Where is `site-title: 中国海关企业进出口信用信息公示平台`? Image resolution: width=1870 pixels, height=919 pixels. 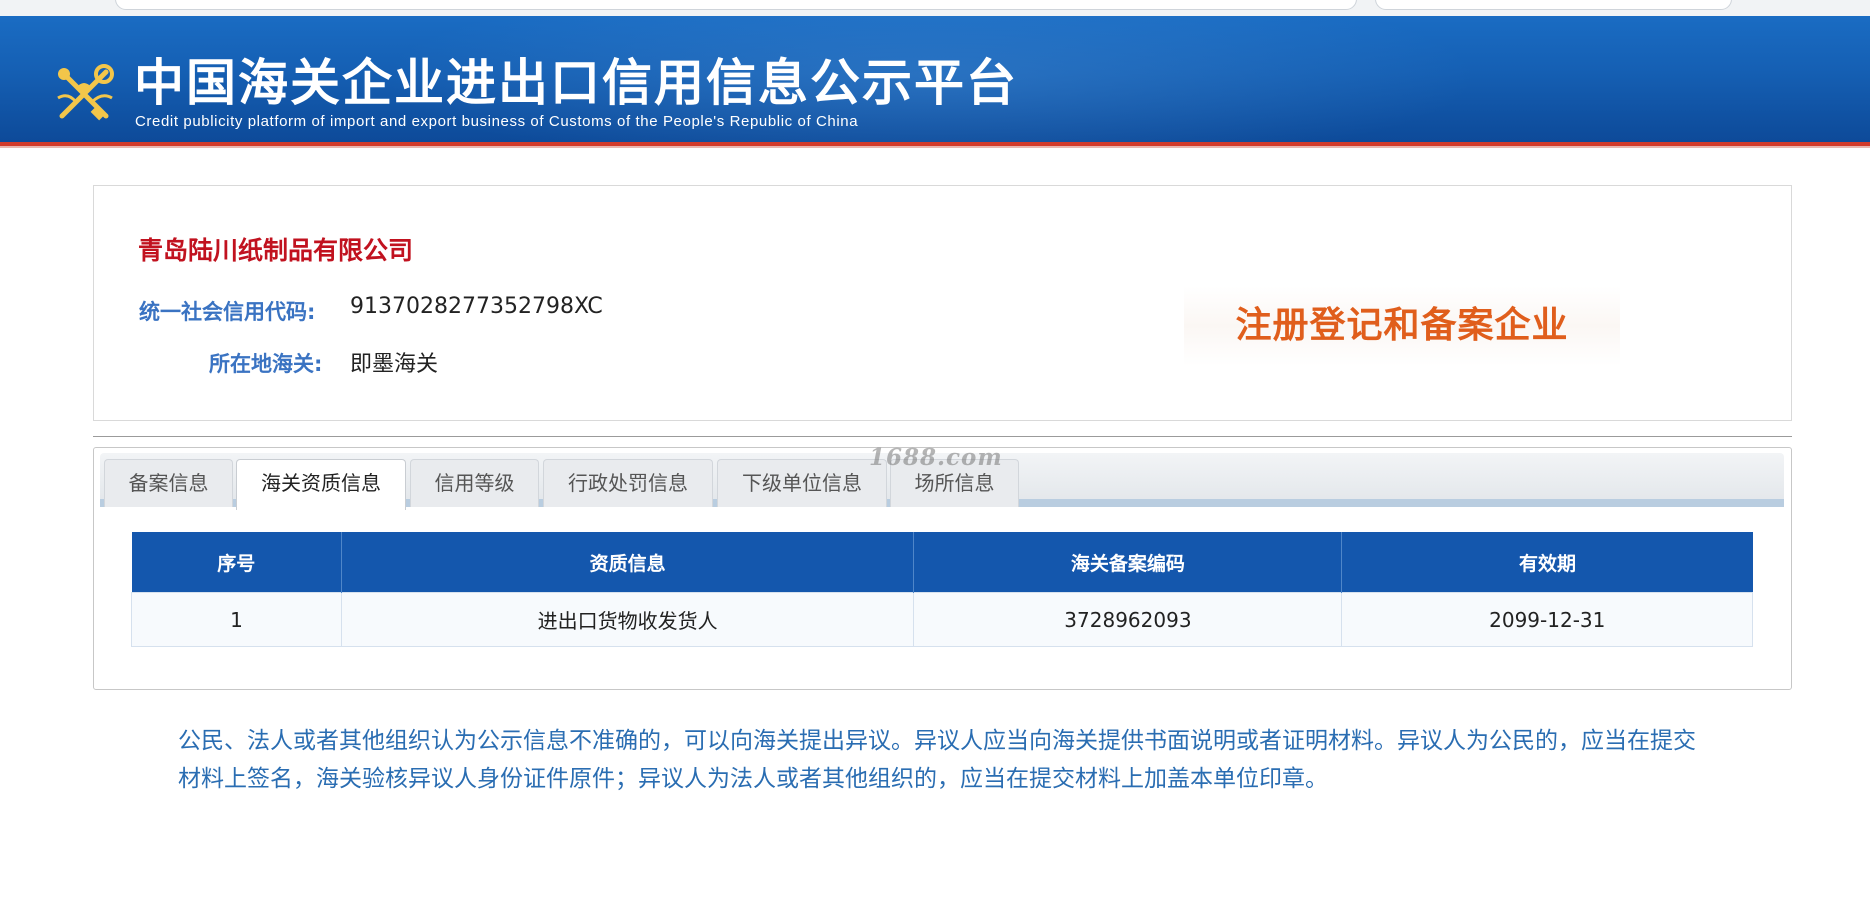 site-title: 中国海关企业进出口信用信息公示平台 is located at coordinates (576, 83).